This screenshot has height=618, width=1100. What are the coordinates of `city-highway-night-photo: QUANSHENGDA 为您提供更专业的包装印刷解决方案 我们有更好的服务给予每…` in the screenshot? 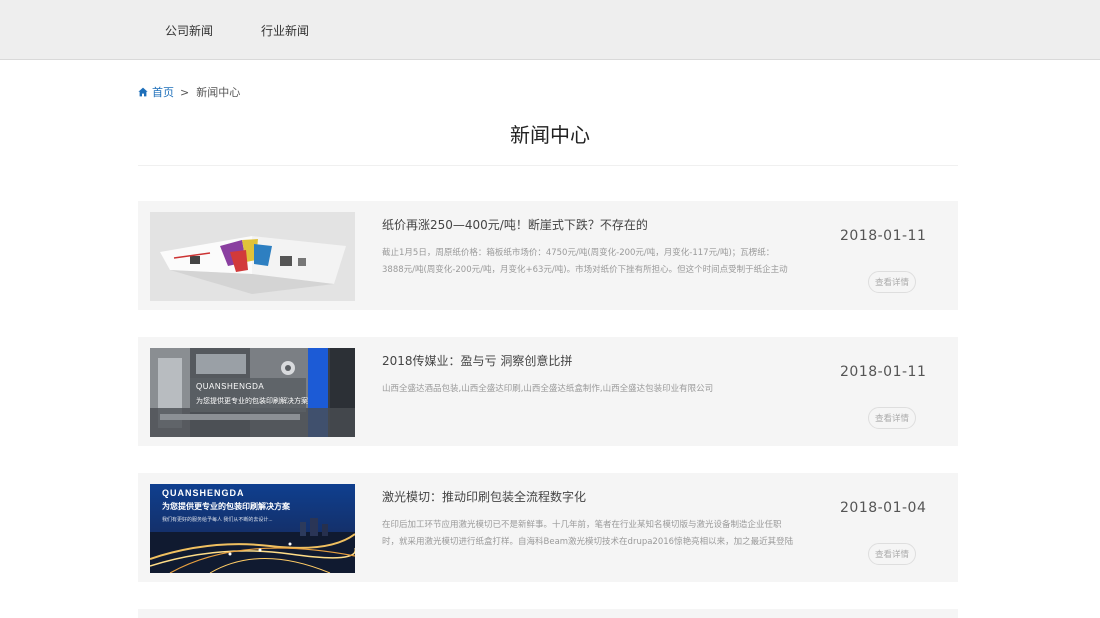 It's located at (252, 528).